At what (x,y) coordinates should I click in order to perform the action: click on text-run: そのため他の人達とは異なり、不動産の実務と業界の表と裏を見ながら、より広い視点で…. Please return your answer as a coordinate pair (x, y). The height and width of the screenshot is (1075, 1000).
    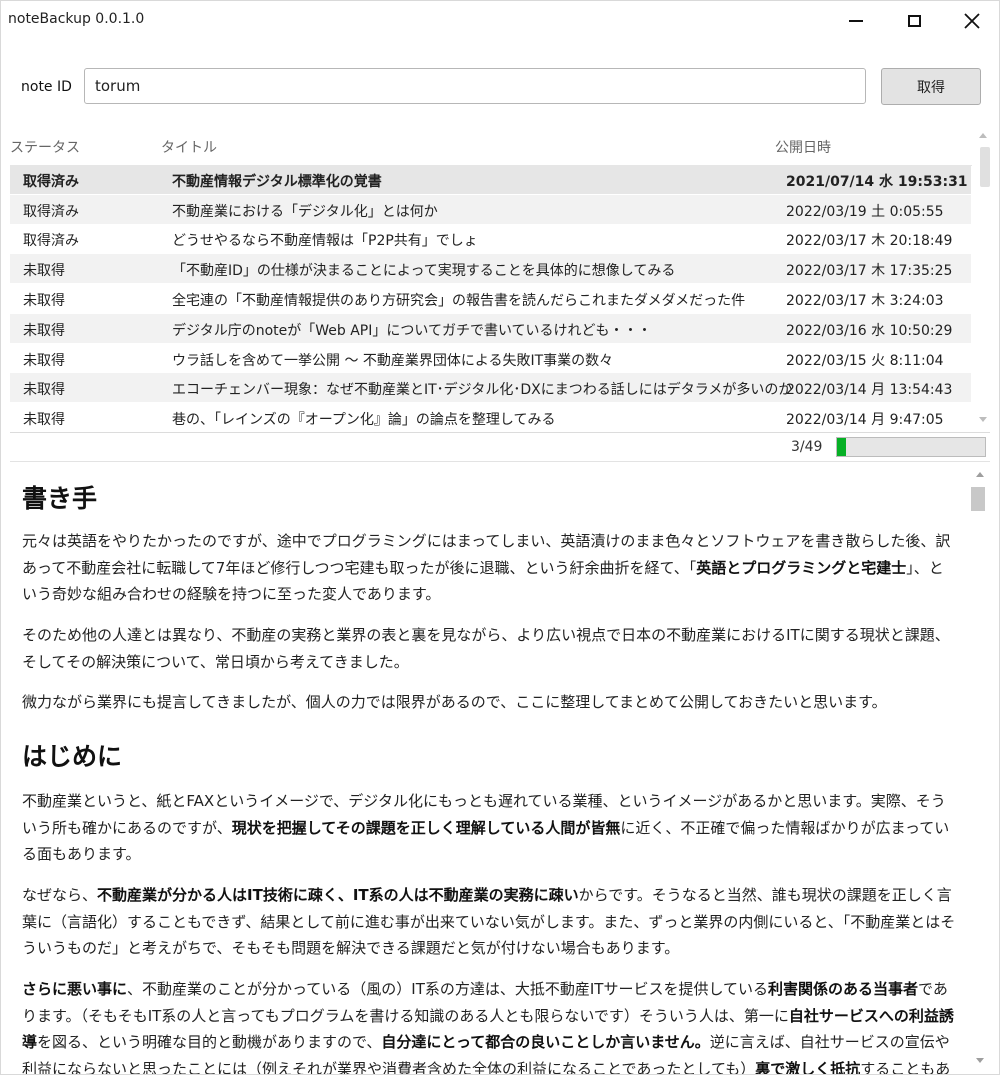
    Looking at the image, I should click on (486, 648).